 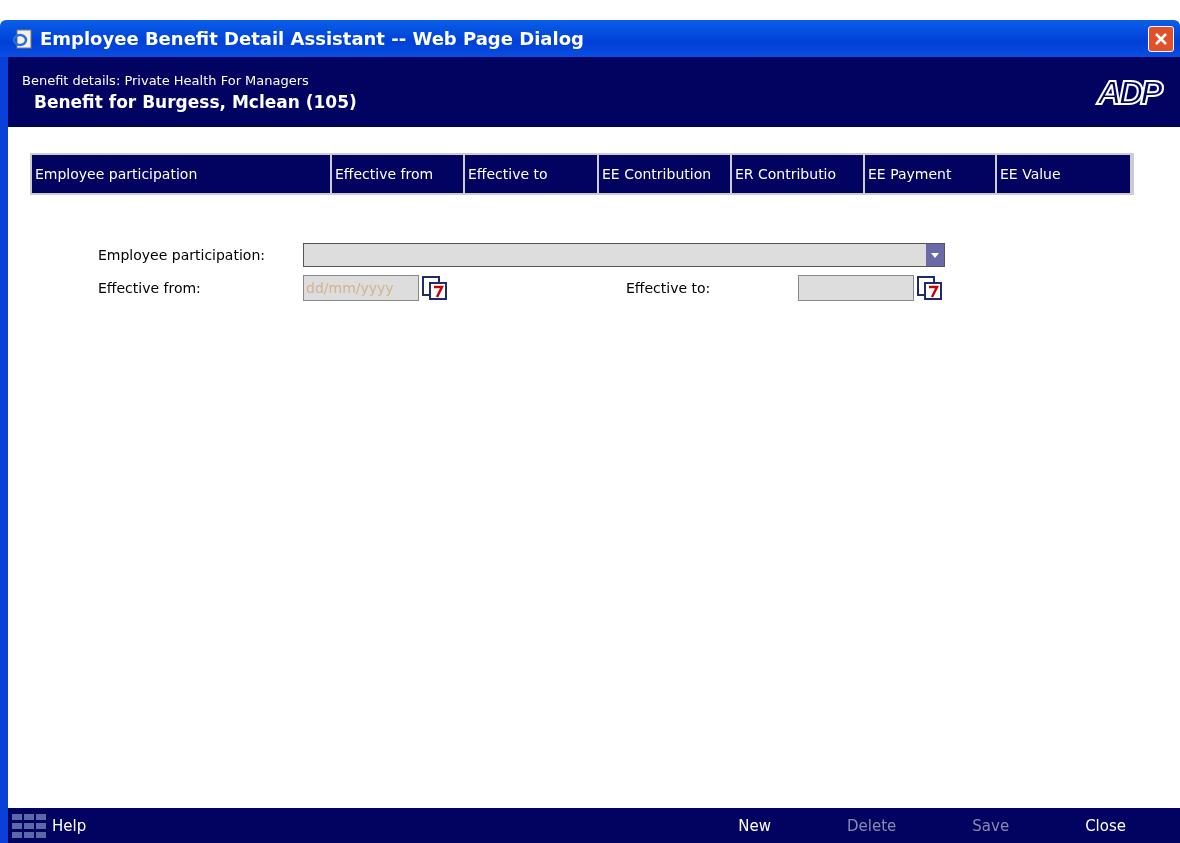 What do you see at coordinates (1064, 174) in the screenshot?
I see `column-header: EE Value` at bounding box center [1064, 174].